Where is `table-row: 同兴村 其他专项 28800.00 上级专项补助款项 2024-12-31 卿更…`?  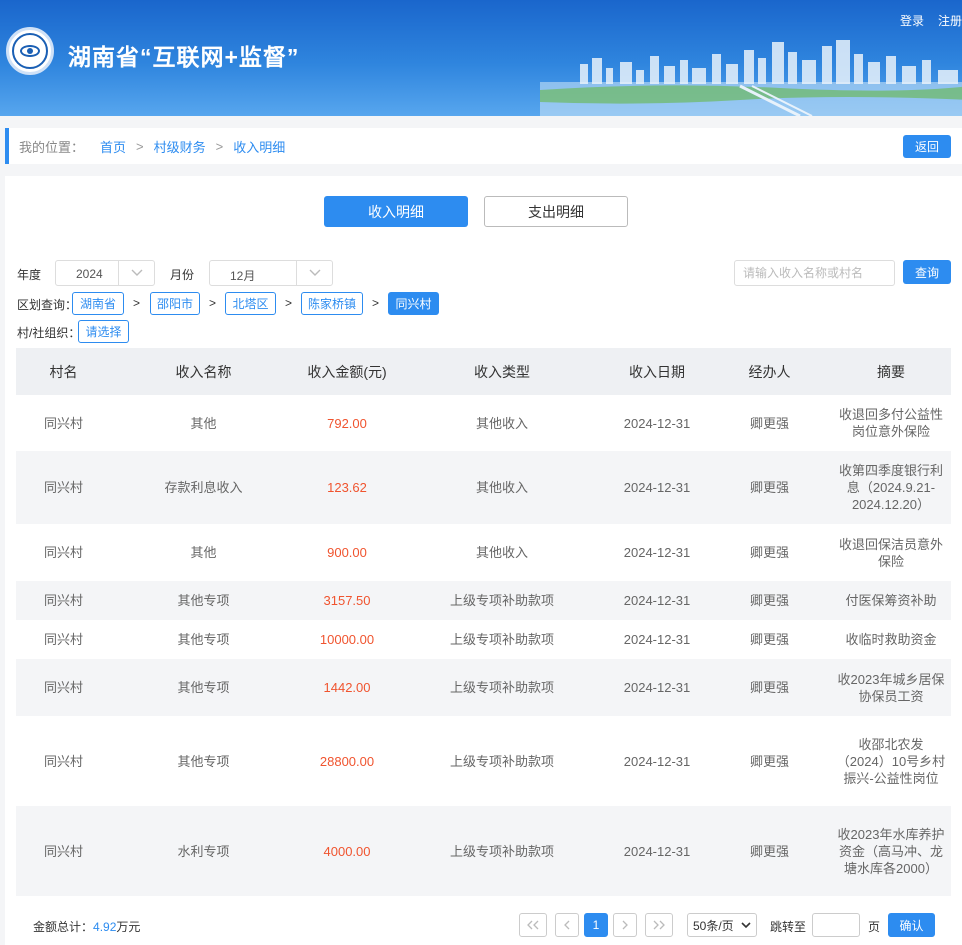 table-row: 同兴村 其他专项 28800.00 上级专项补助款项 2024-12-31 卿更… is located at coordinates (483, 761).